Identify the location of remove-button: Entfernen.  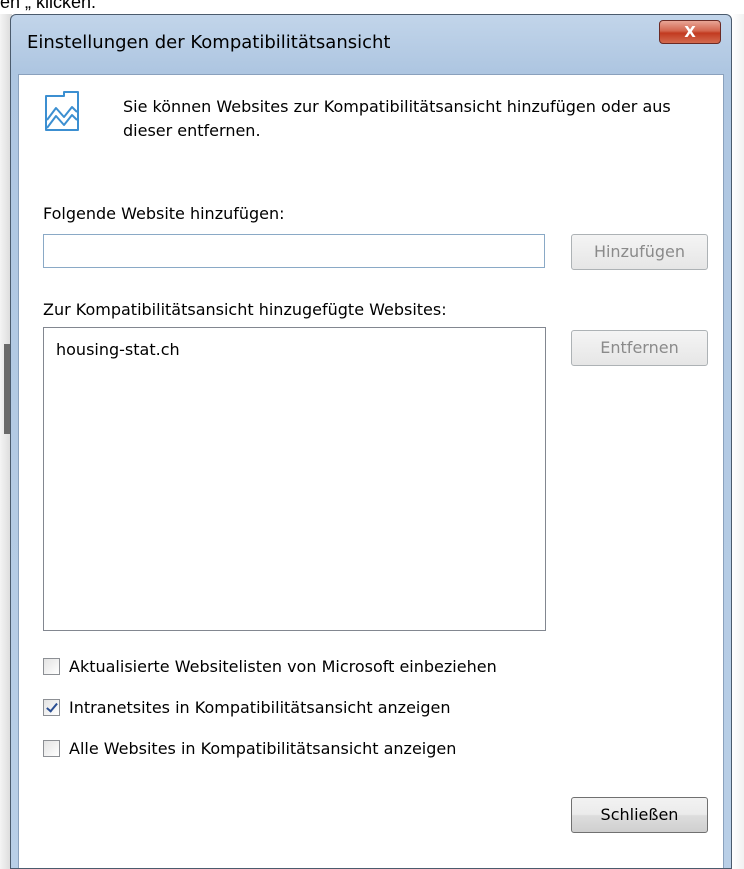
(639, 348).